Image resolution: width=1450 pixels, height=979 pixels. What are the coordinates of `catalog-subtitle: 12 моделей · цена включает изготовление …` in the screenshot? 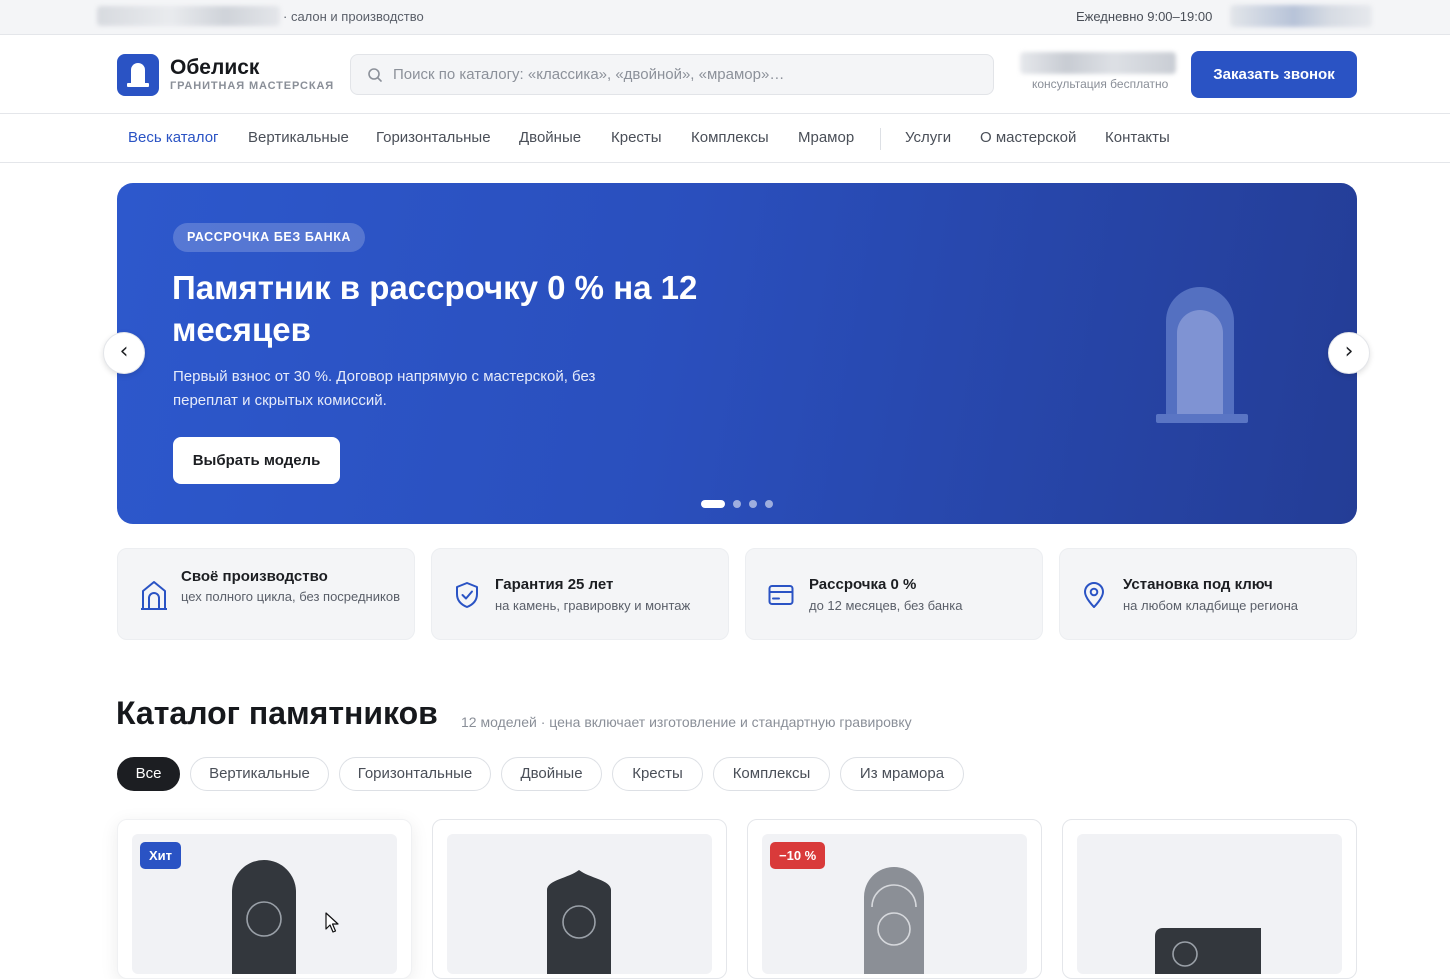 It's located at (686, 722).